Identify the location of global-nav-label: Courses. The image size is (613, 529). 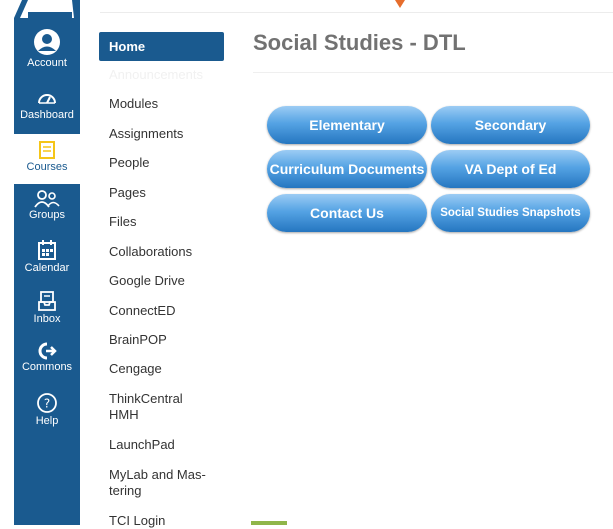
(47, 167).